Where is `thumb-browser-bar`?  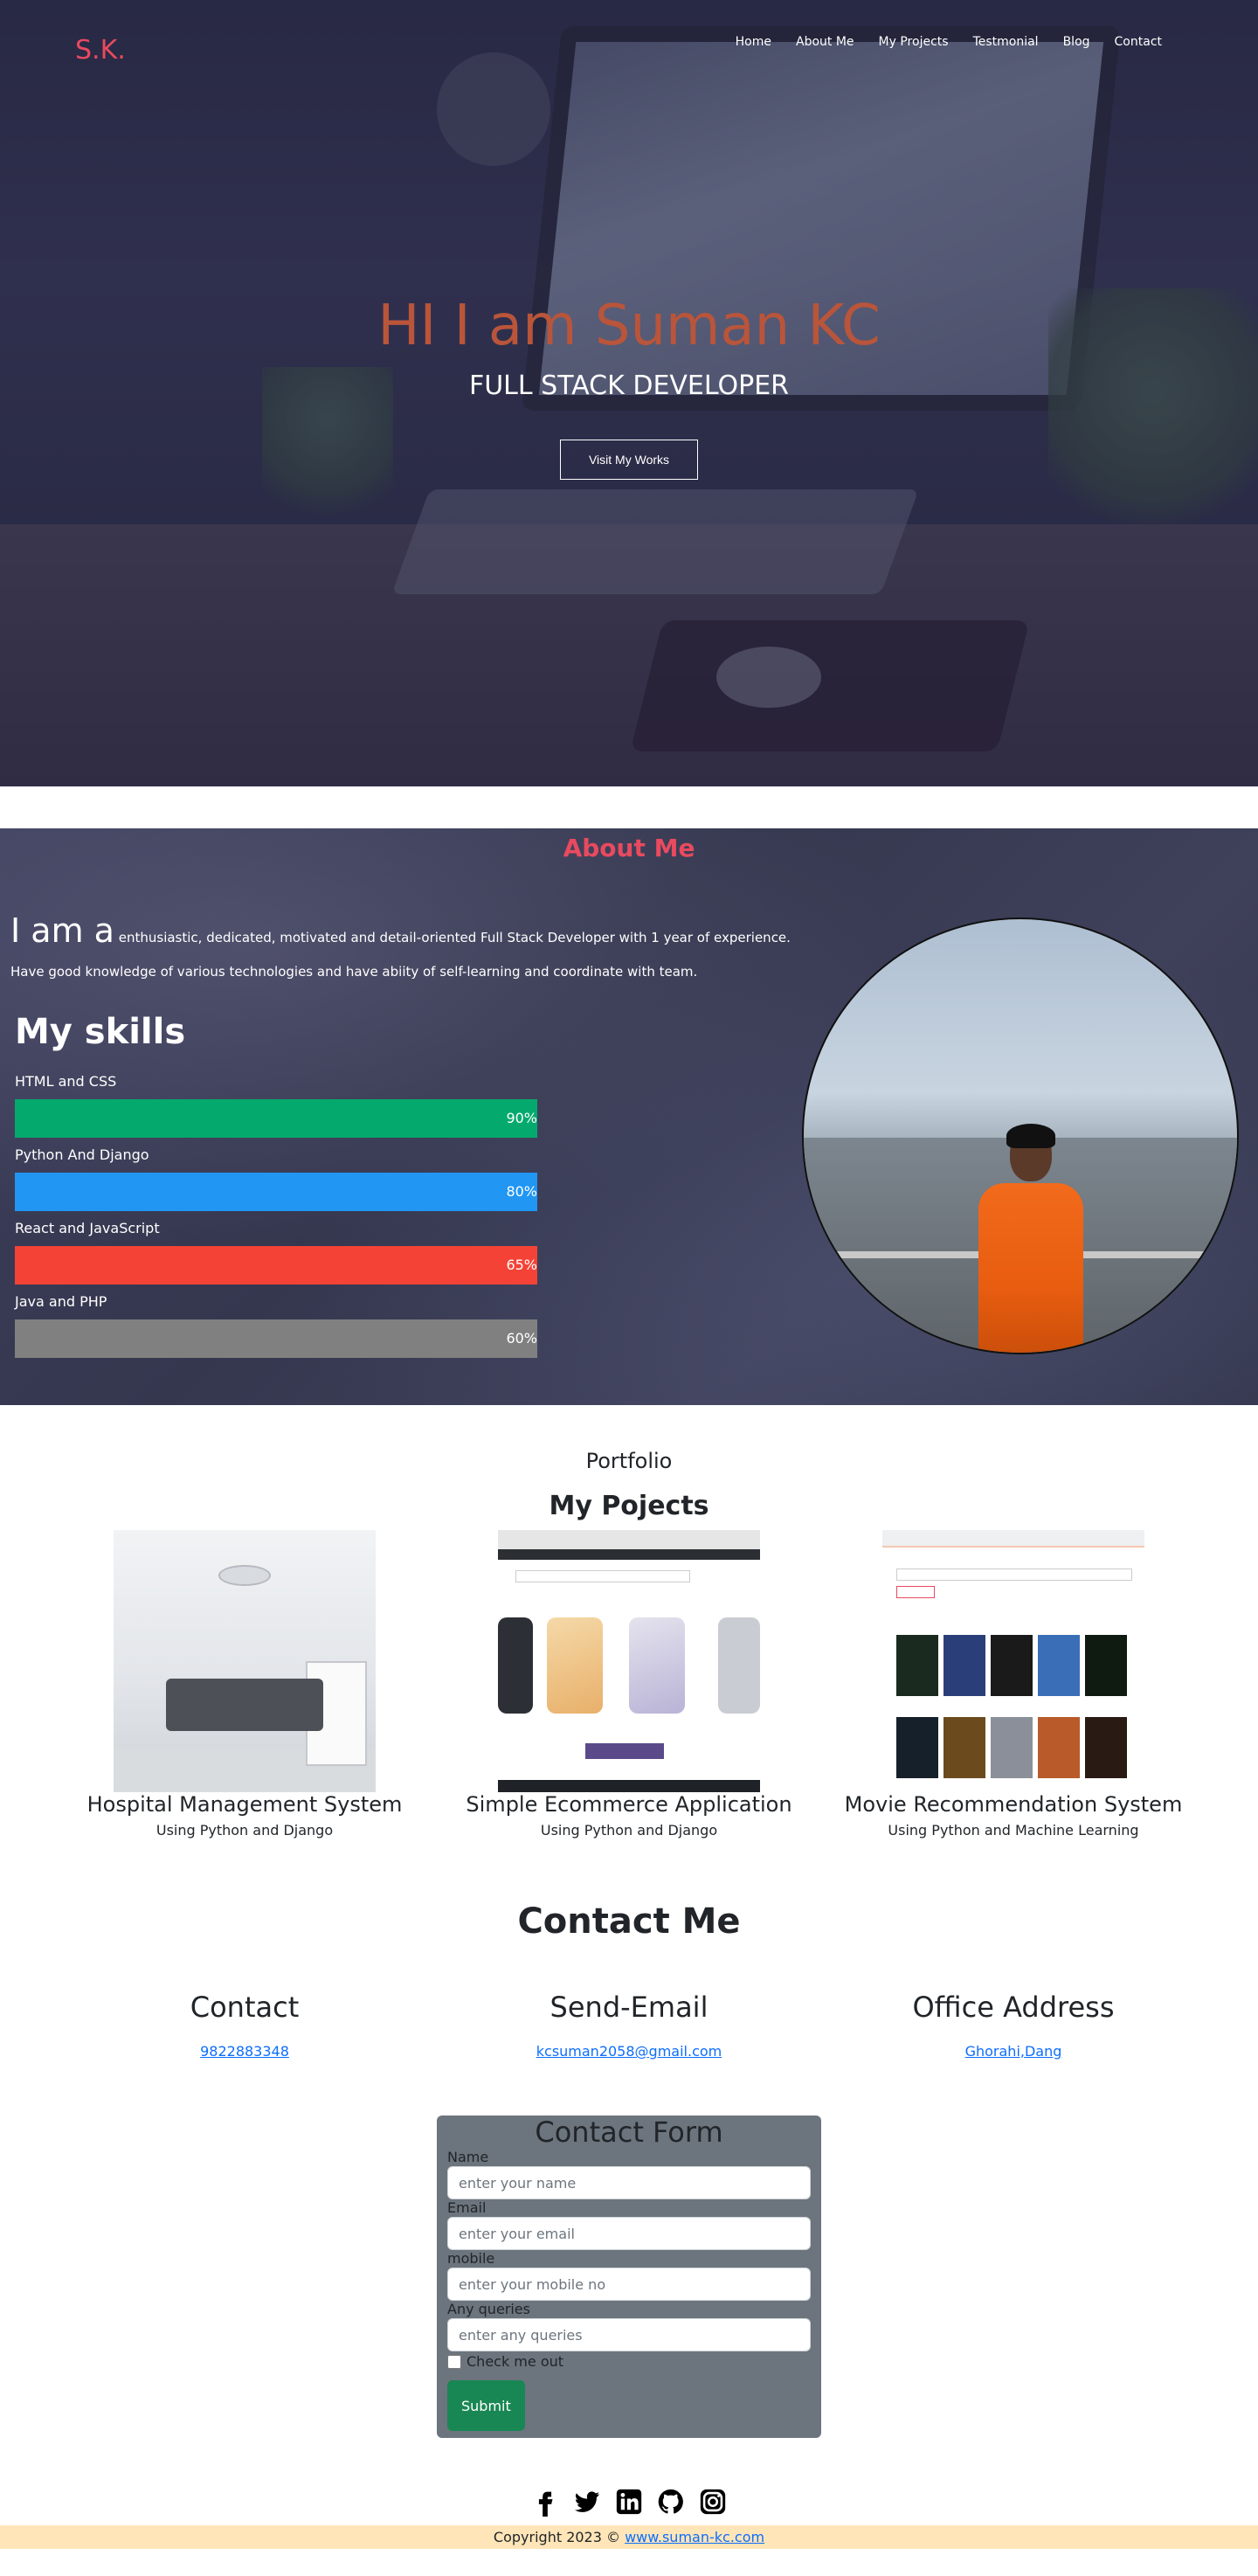 thumb-browser-bar is located at coordinates (629, 1539).